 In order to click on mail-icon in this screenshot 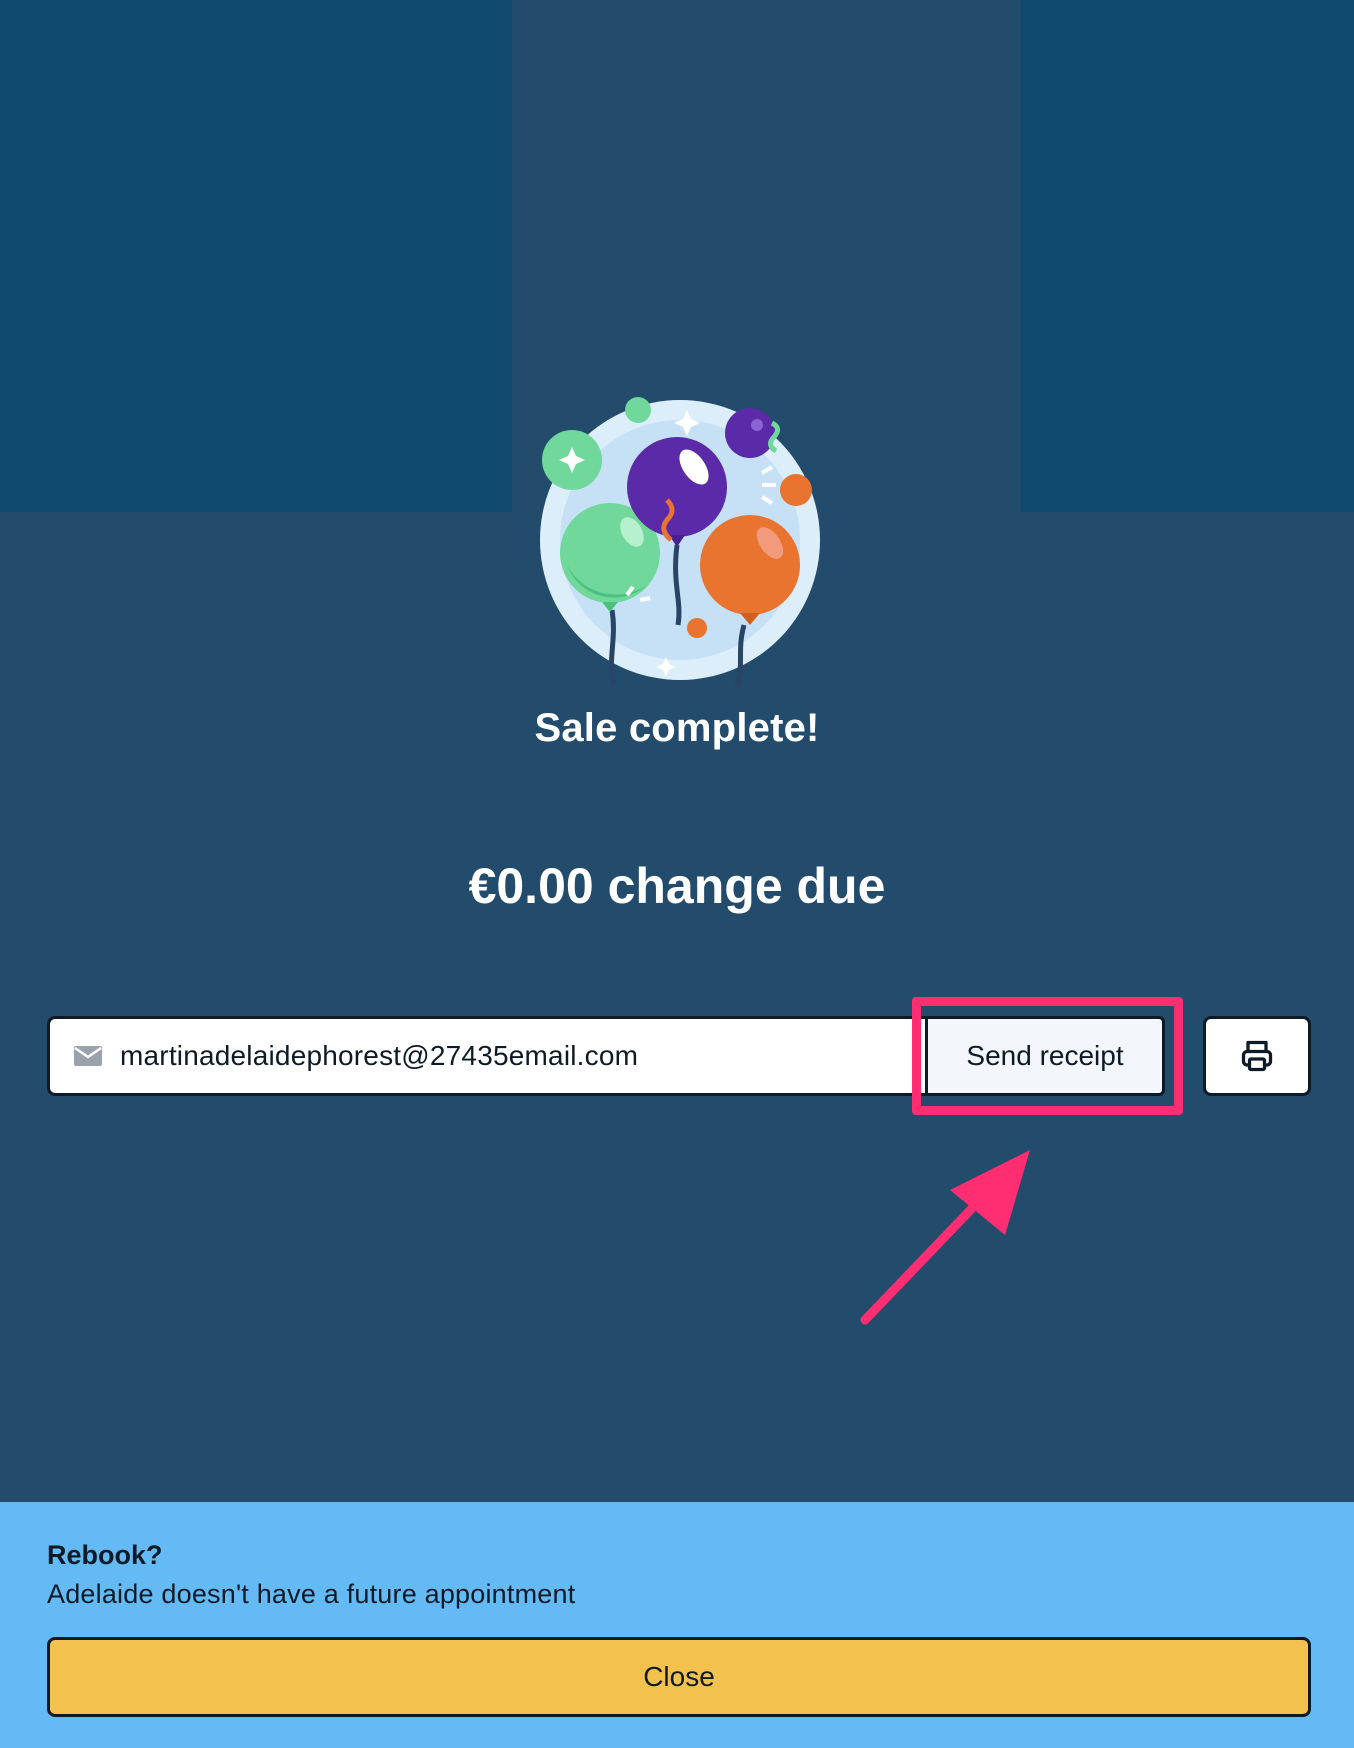, I will do `click(88, 1056)`.